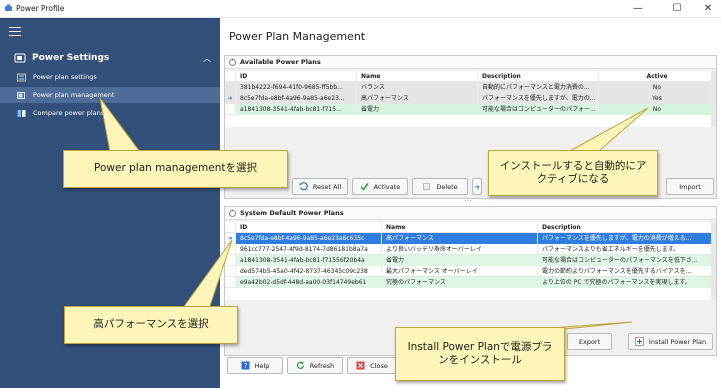  I want to click on sidebar-header-label: Power Settings, so click(71, 58).